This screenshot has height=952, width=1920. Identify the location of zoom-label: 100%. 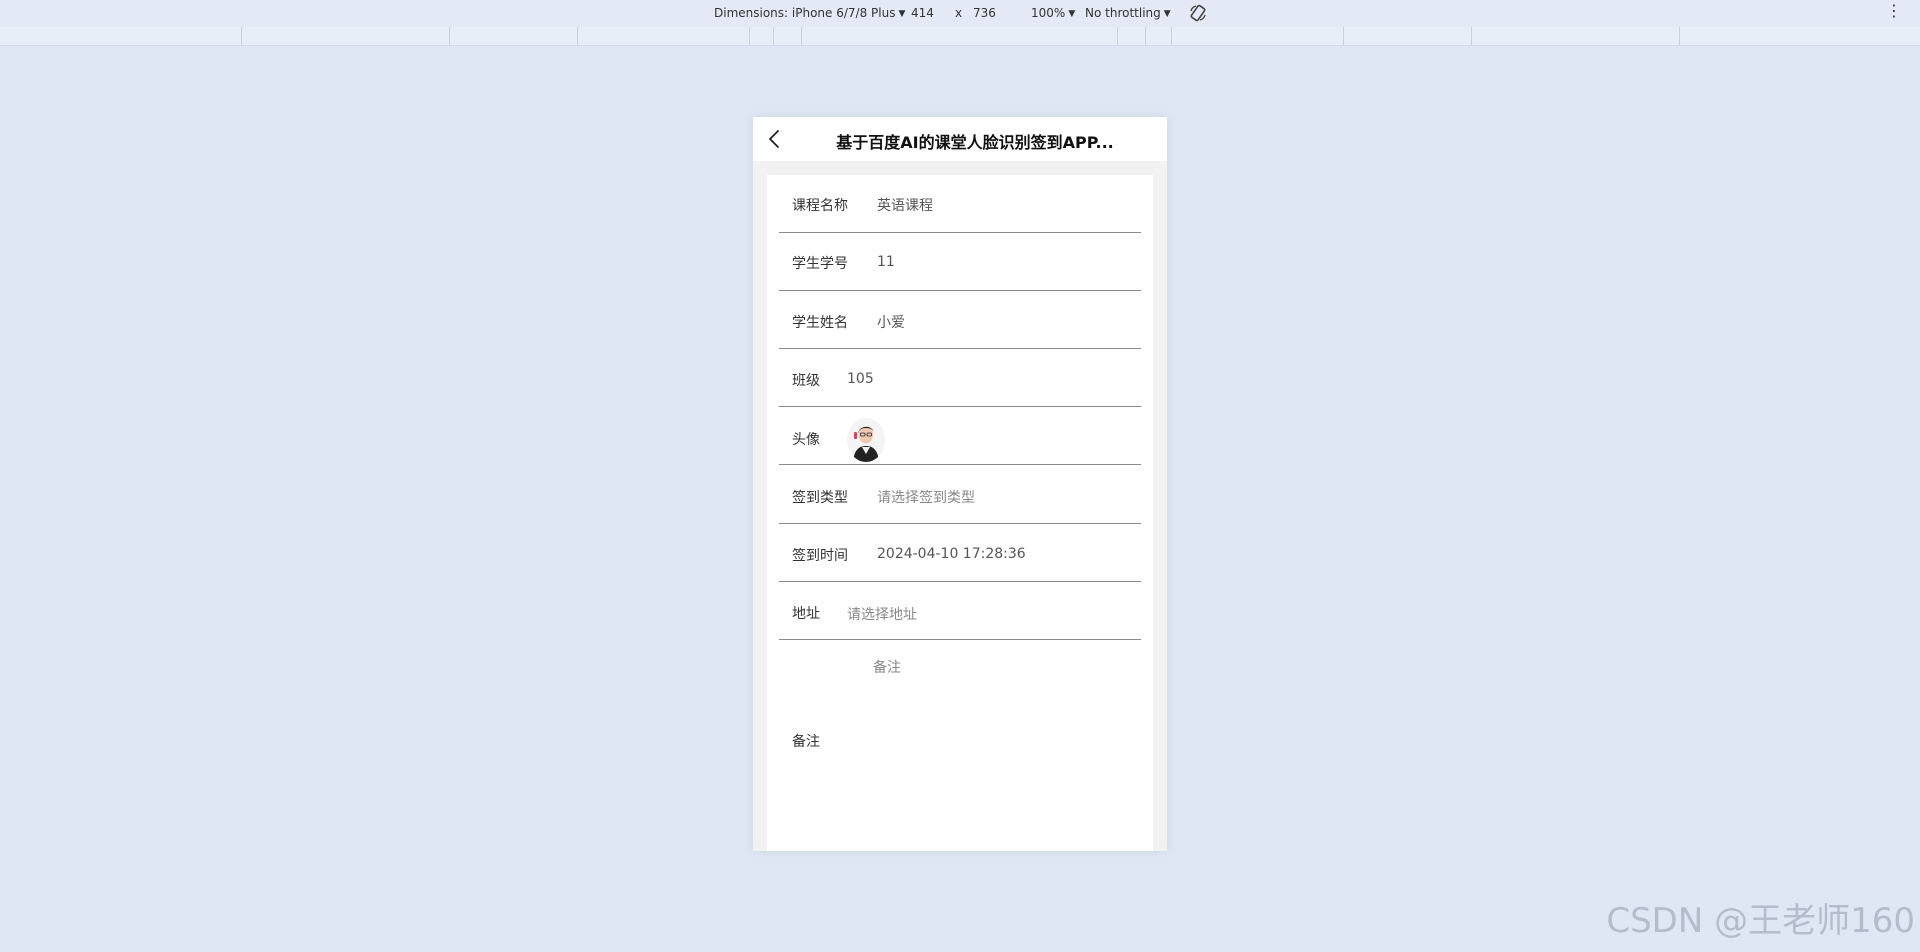
(1048, 13).